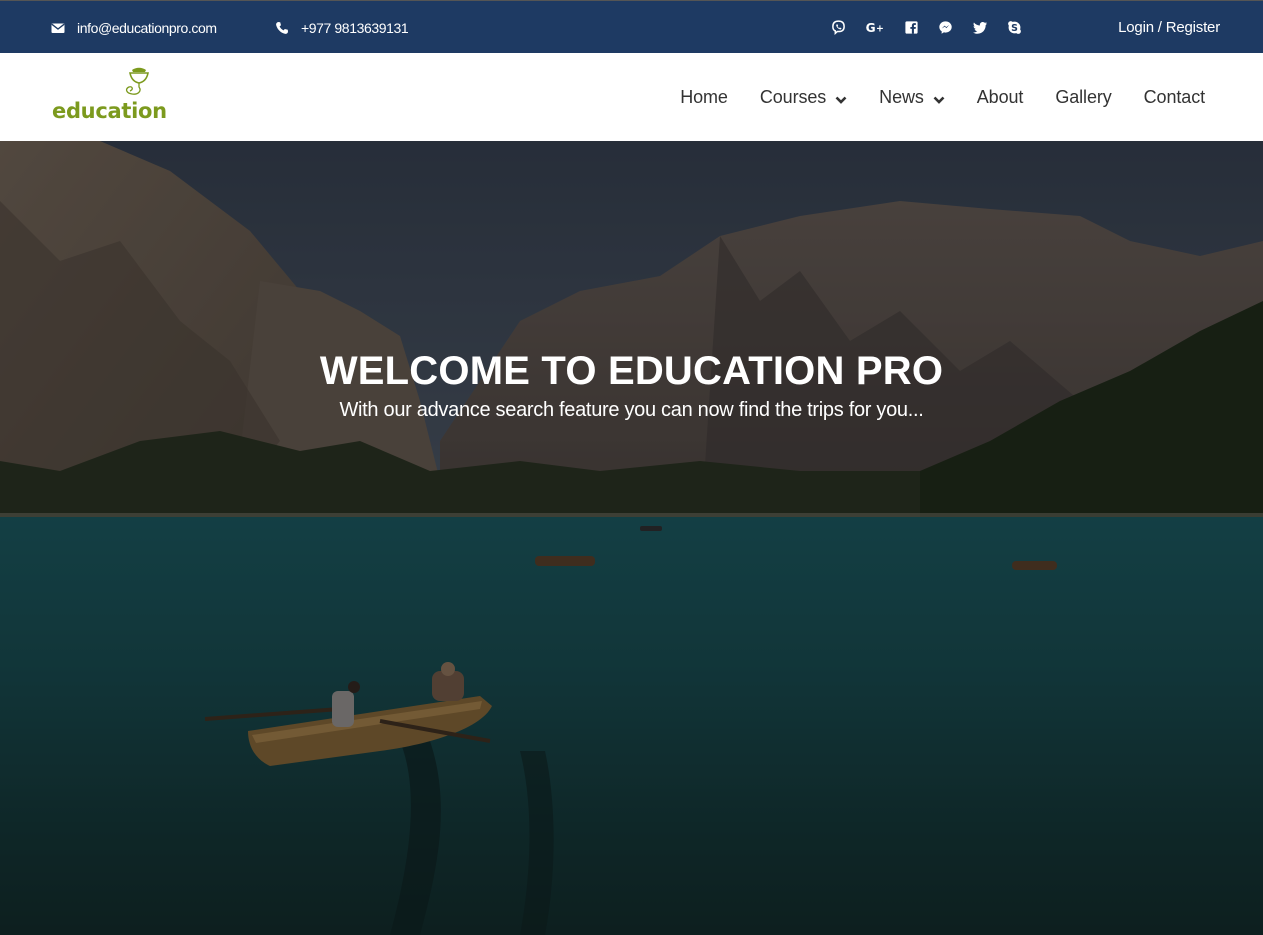 This screenshot has width=1263, height=935. I want to click on logo-text: education, so click(109, 111).